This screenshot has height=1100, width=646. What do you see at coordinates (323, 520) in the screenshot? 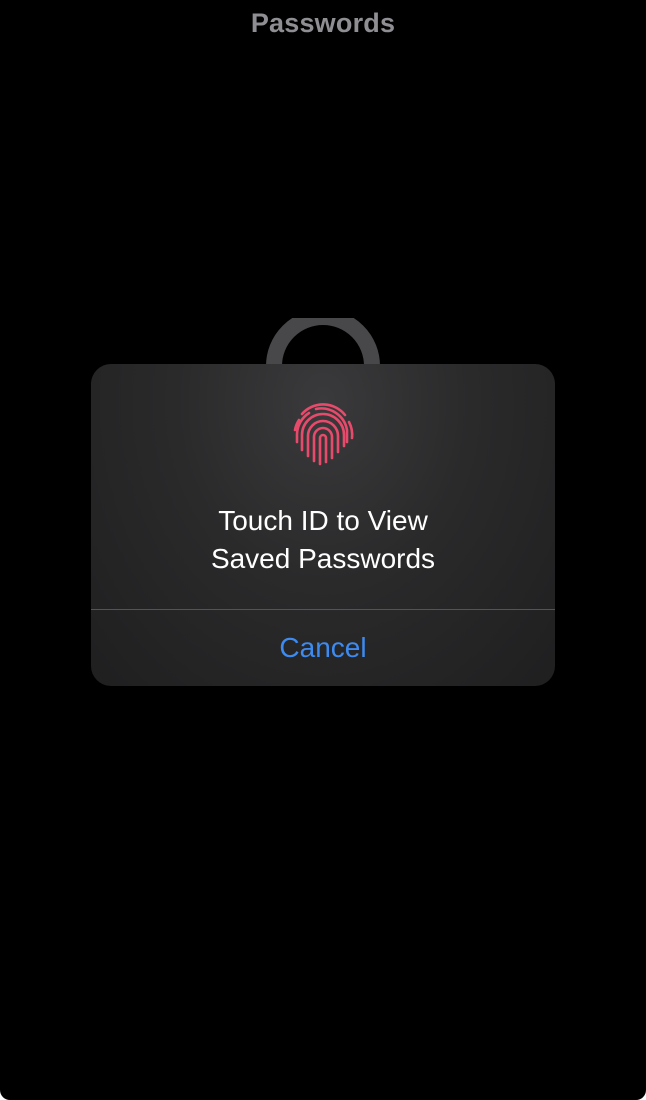
I see `dialog-message-line1: Touch ID to View` at bounding box center [323, 520].